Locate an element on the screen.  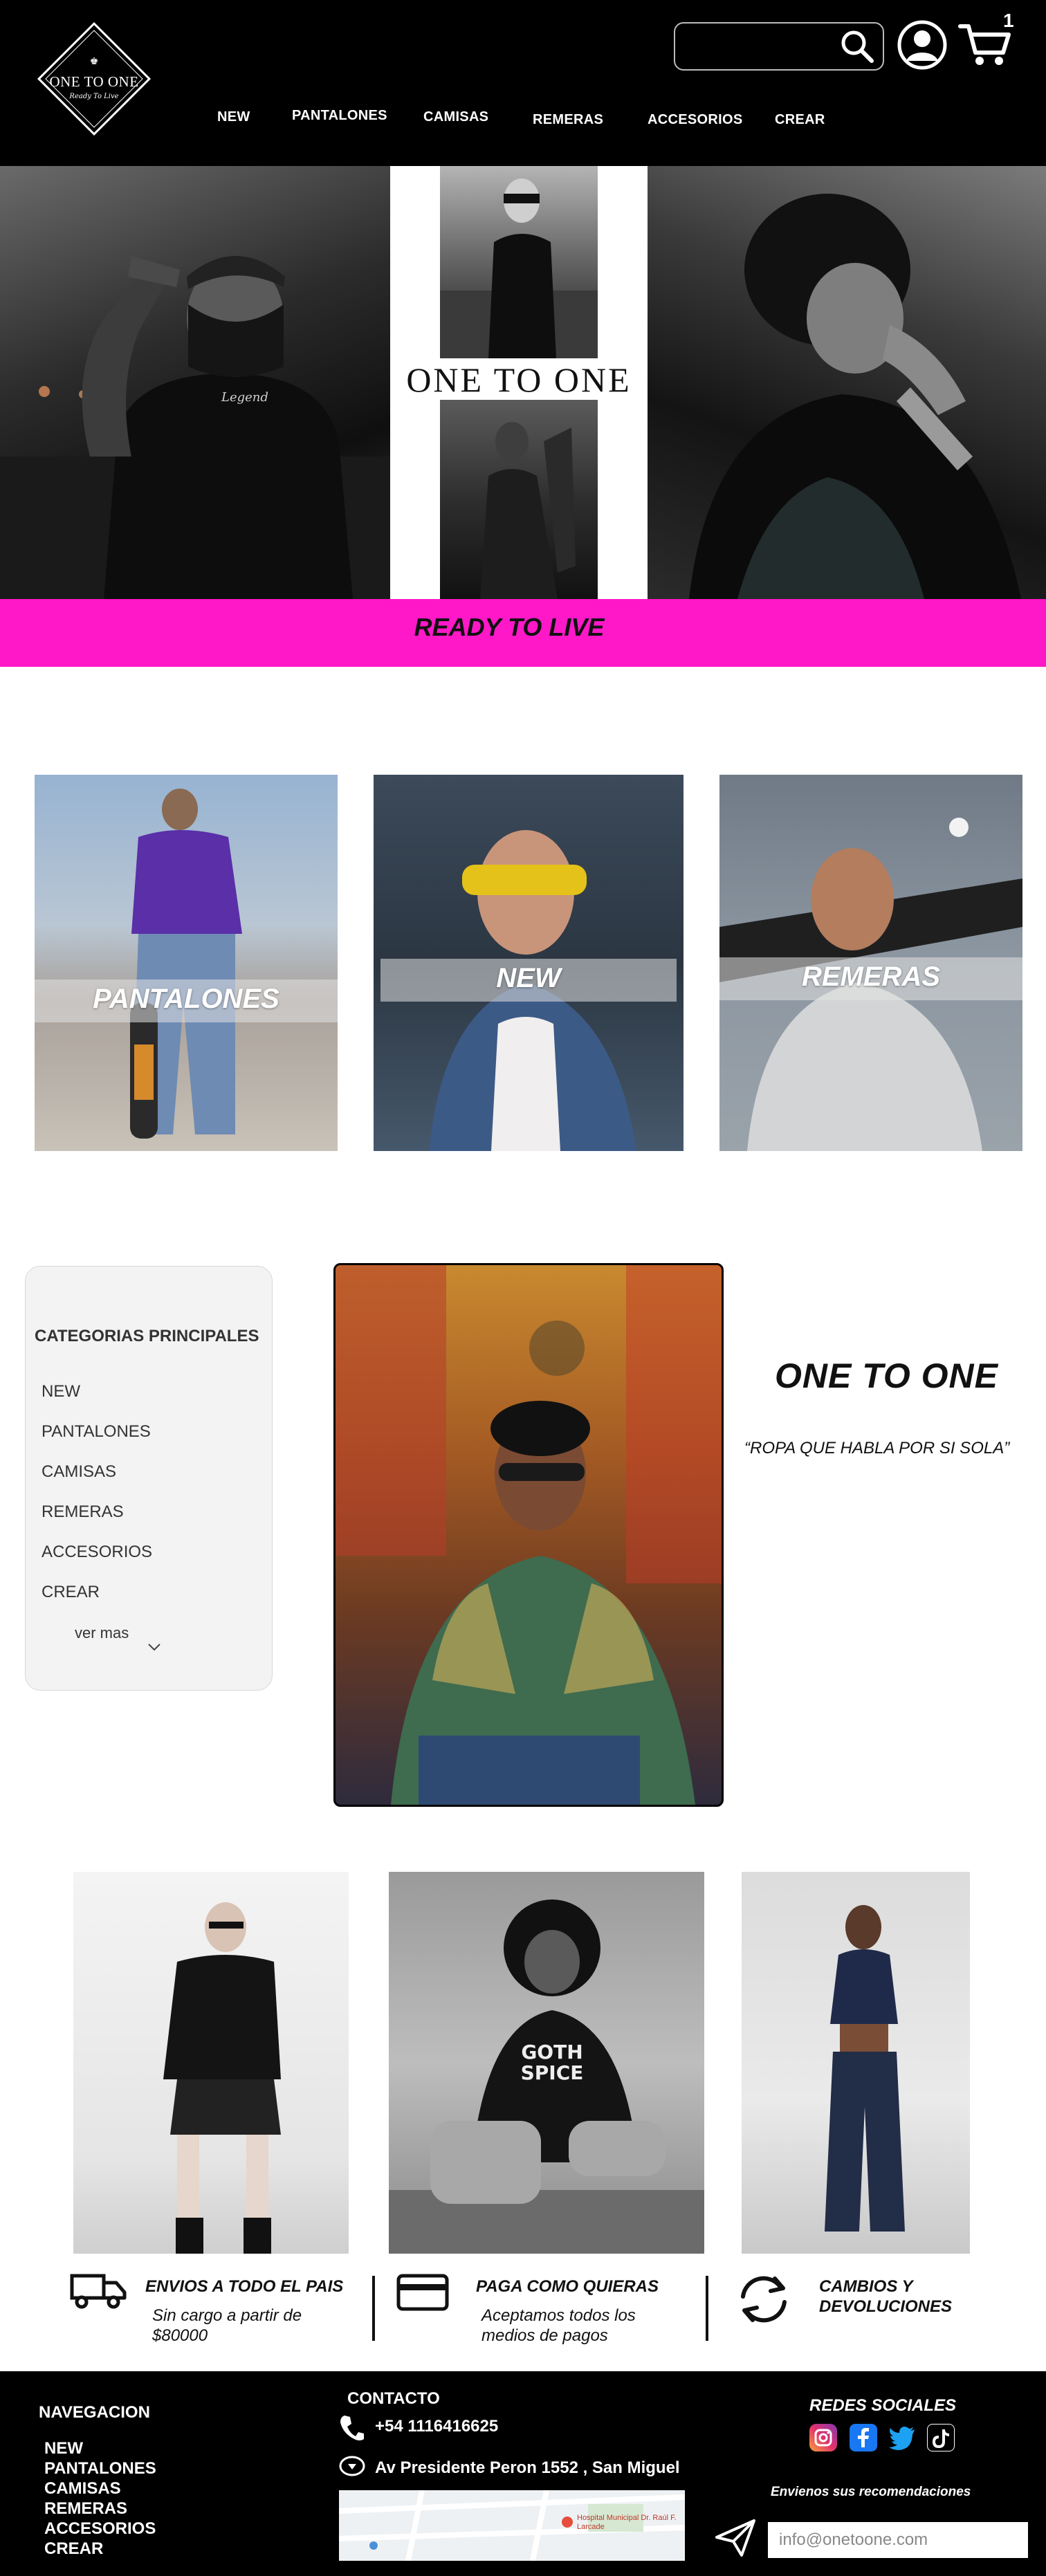
brand-logo: ♚ ONE TO ONE Ready To Live is located at coordinates (94, 81).